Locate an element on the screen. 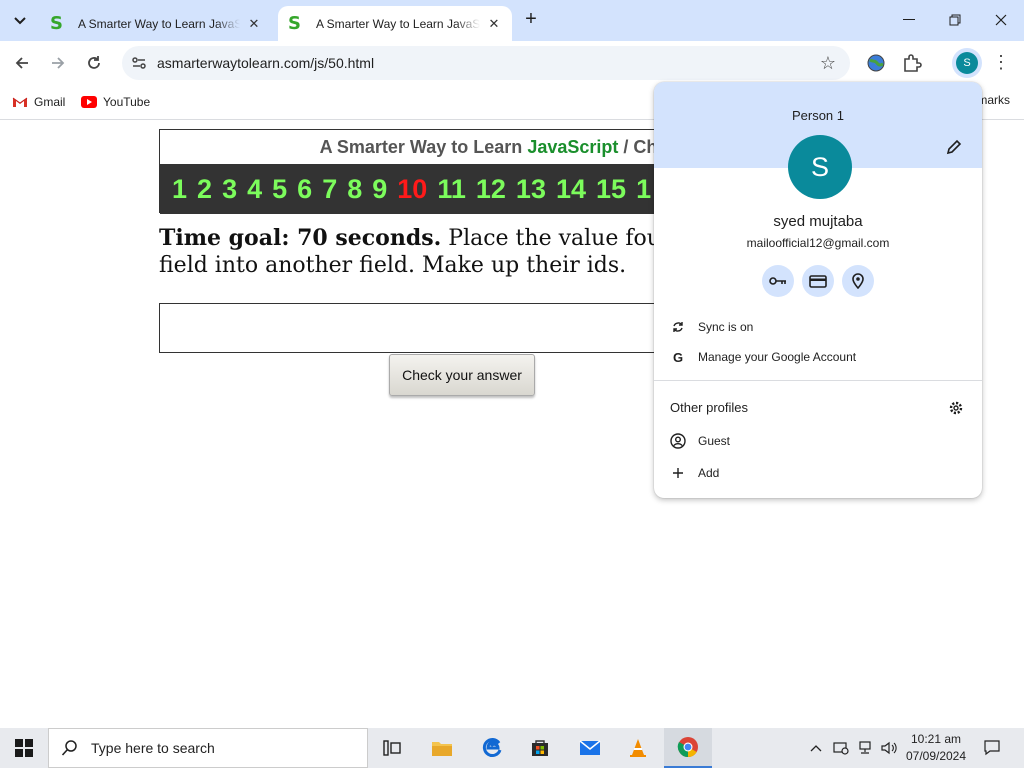 This screenshot has width=1024, height=768. bookmark-youtube: YouTube is located at coordinates (115, 102).